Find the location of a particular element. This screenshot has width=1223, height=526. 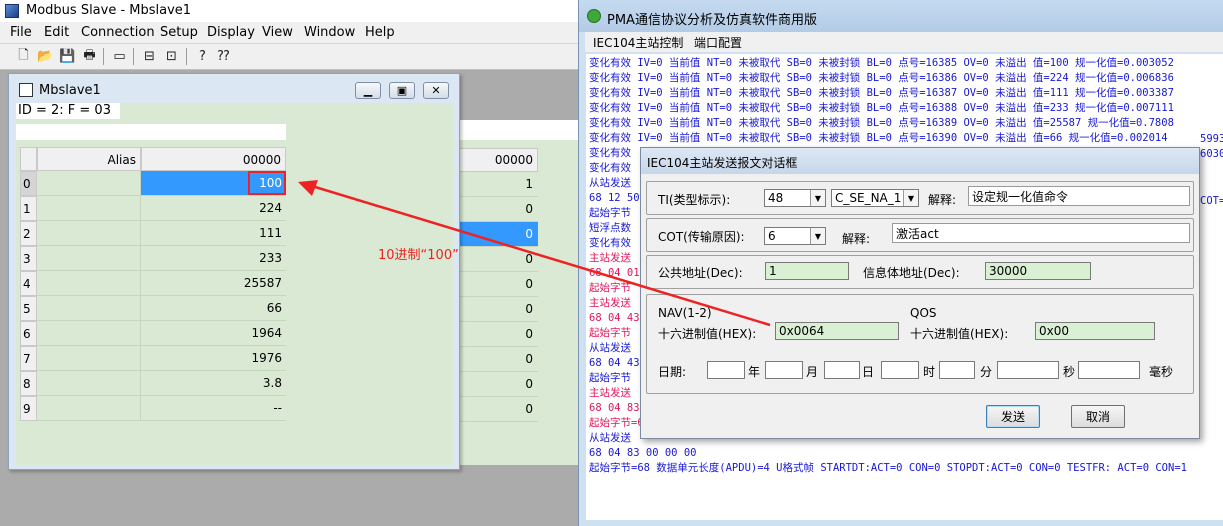

row-header: 9 is located at coordinates (28, 408).